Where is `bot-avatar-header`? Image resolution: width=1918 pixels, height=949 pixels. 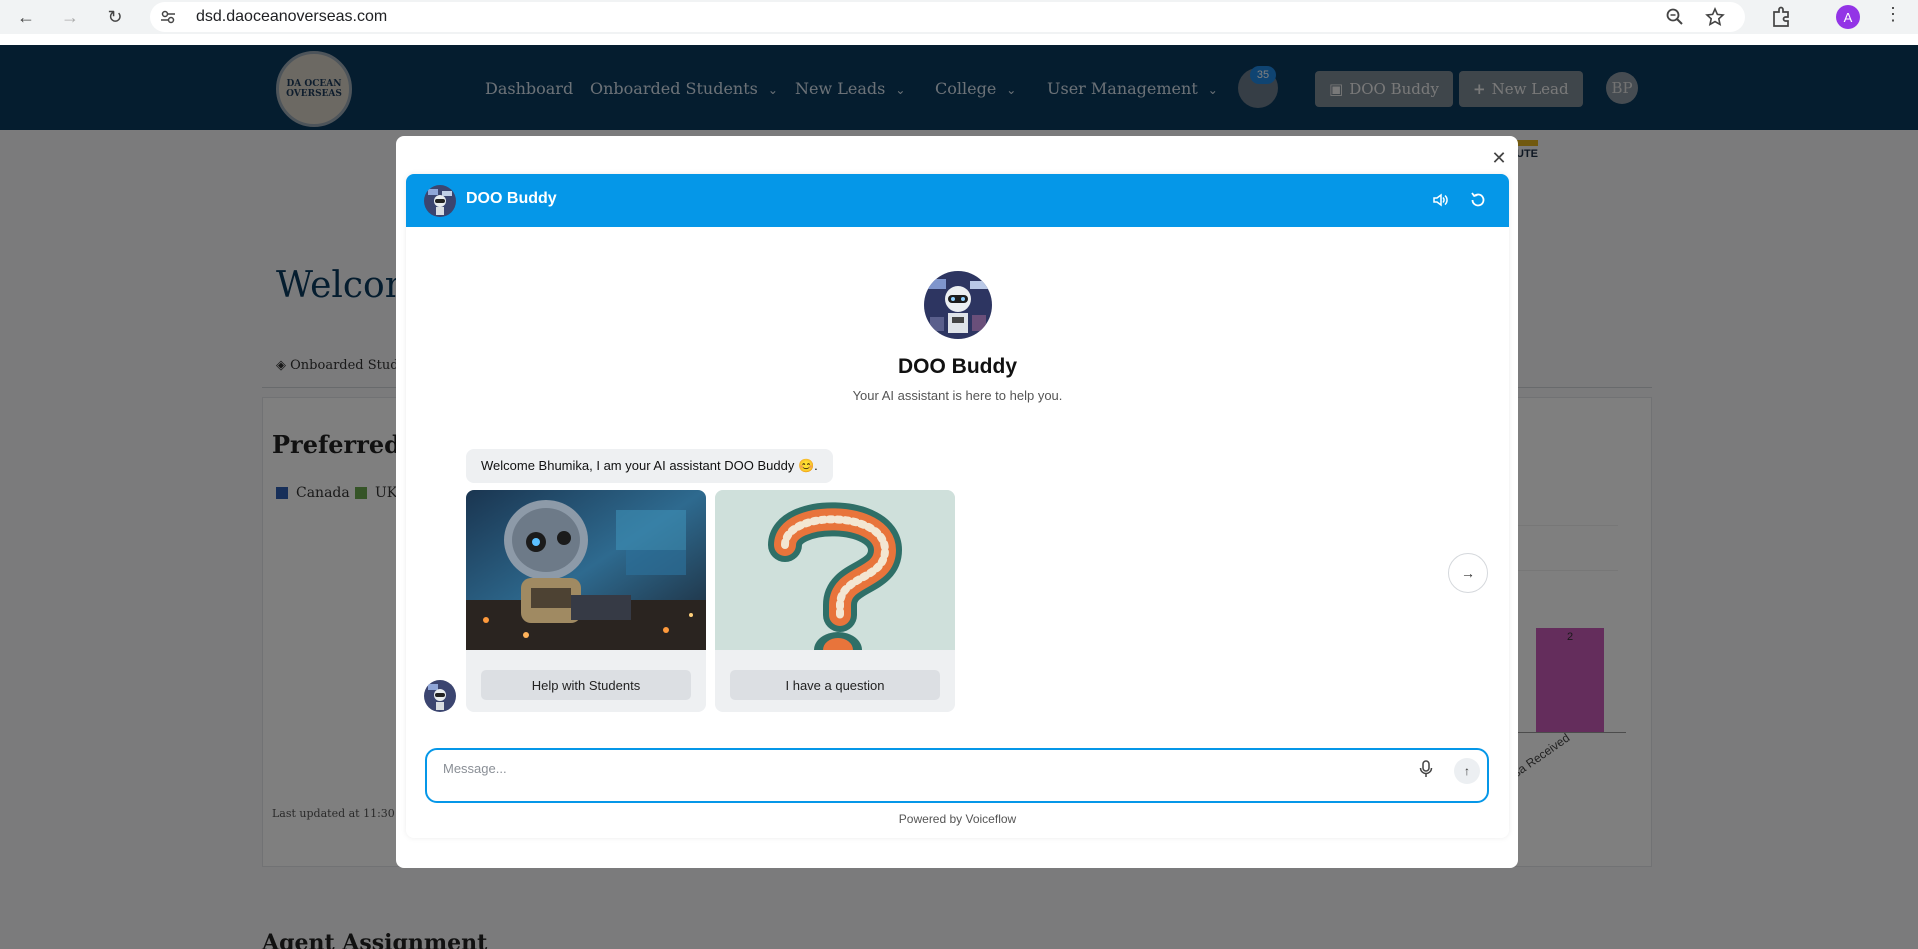
bot-avatar-header is located at coordinates (440, 201).